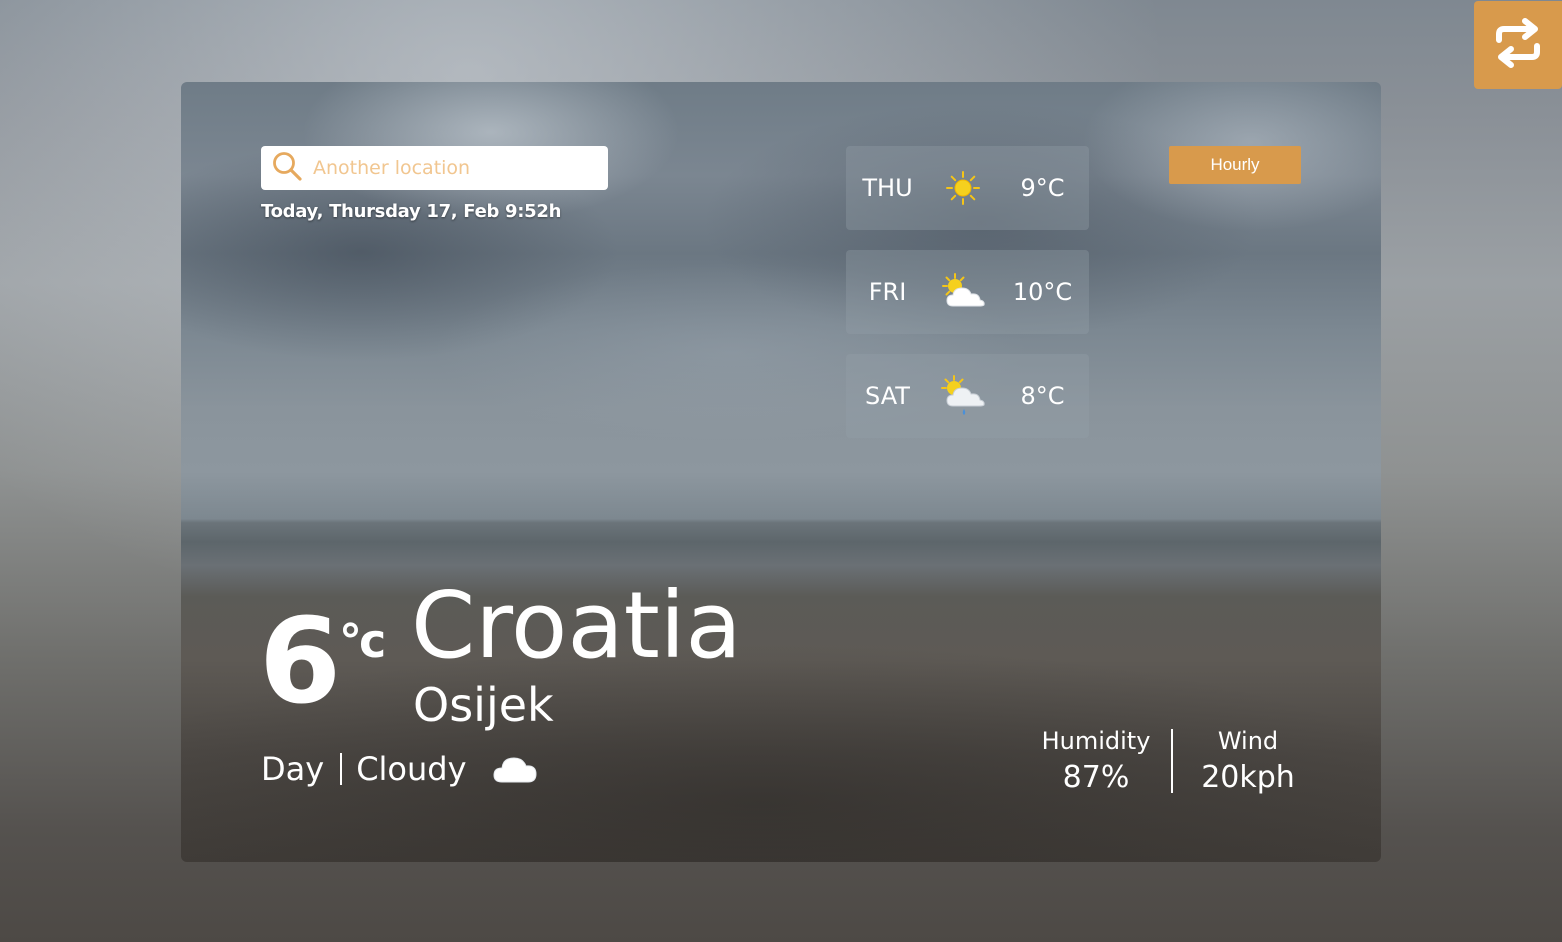 The width and height of the screenshot is (1562, 942). Describe the element at coordinates (1042, 396) in the screenshot. I see `forecast-temp: 8°C` at that location.